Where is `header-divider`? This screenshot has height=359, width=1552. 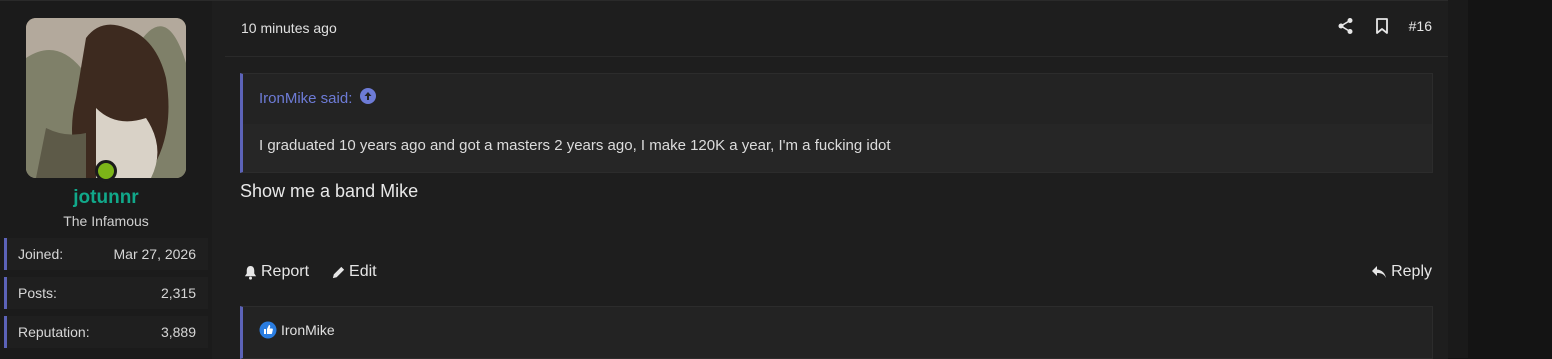
header-divider is located at coordinates (836, 56).